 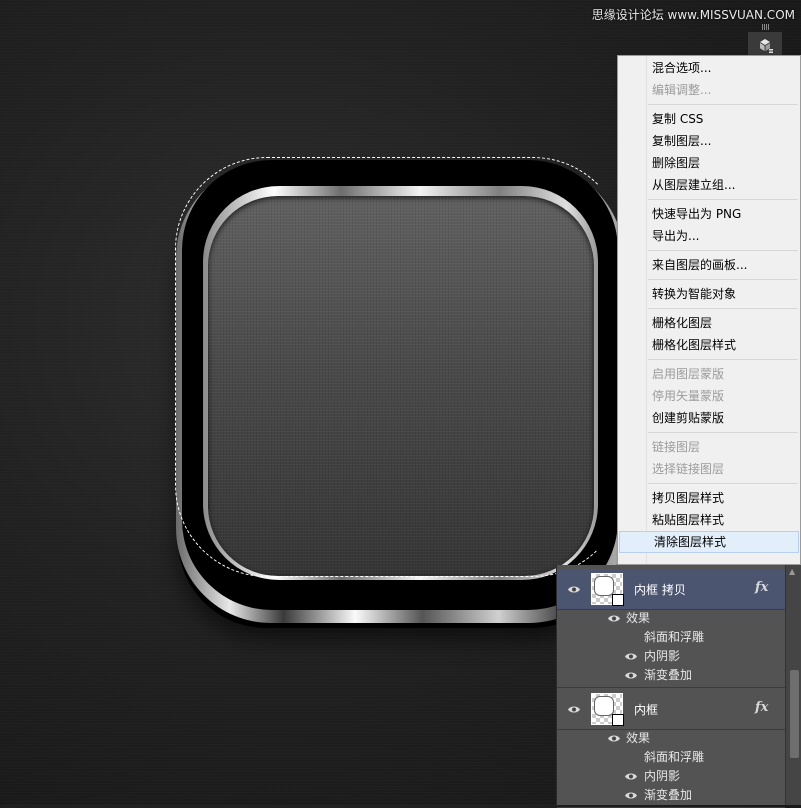 I want to click on menu-item: 粘贴图层样式, so click(x=709, y=520).